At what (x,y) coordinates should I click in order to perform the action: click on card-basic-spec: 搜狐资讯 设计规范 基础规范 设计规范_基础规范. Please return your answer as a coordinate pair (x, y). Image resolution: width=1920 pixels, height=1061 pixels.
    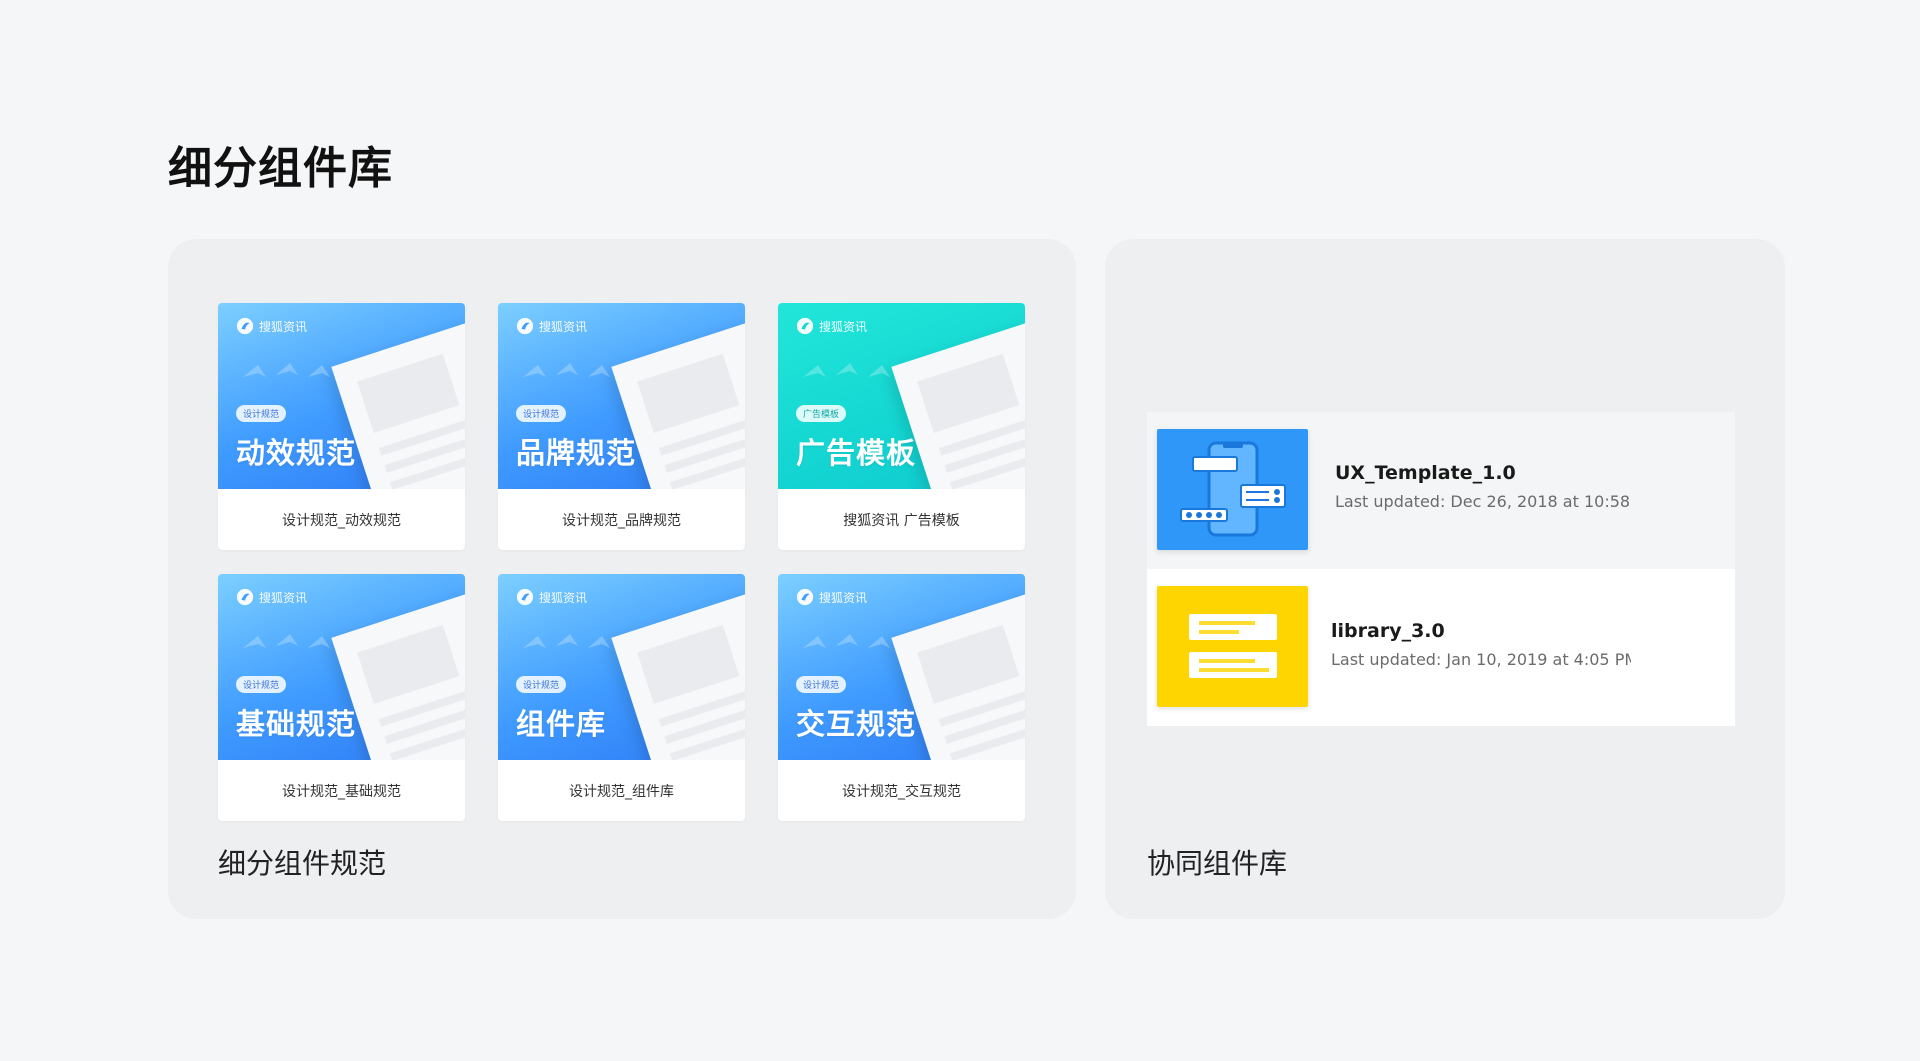
    Looking at the image, I should click on (341, 697).